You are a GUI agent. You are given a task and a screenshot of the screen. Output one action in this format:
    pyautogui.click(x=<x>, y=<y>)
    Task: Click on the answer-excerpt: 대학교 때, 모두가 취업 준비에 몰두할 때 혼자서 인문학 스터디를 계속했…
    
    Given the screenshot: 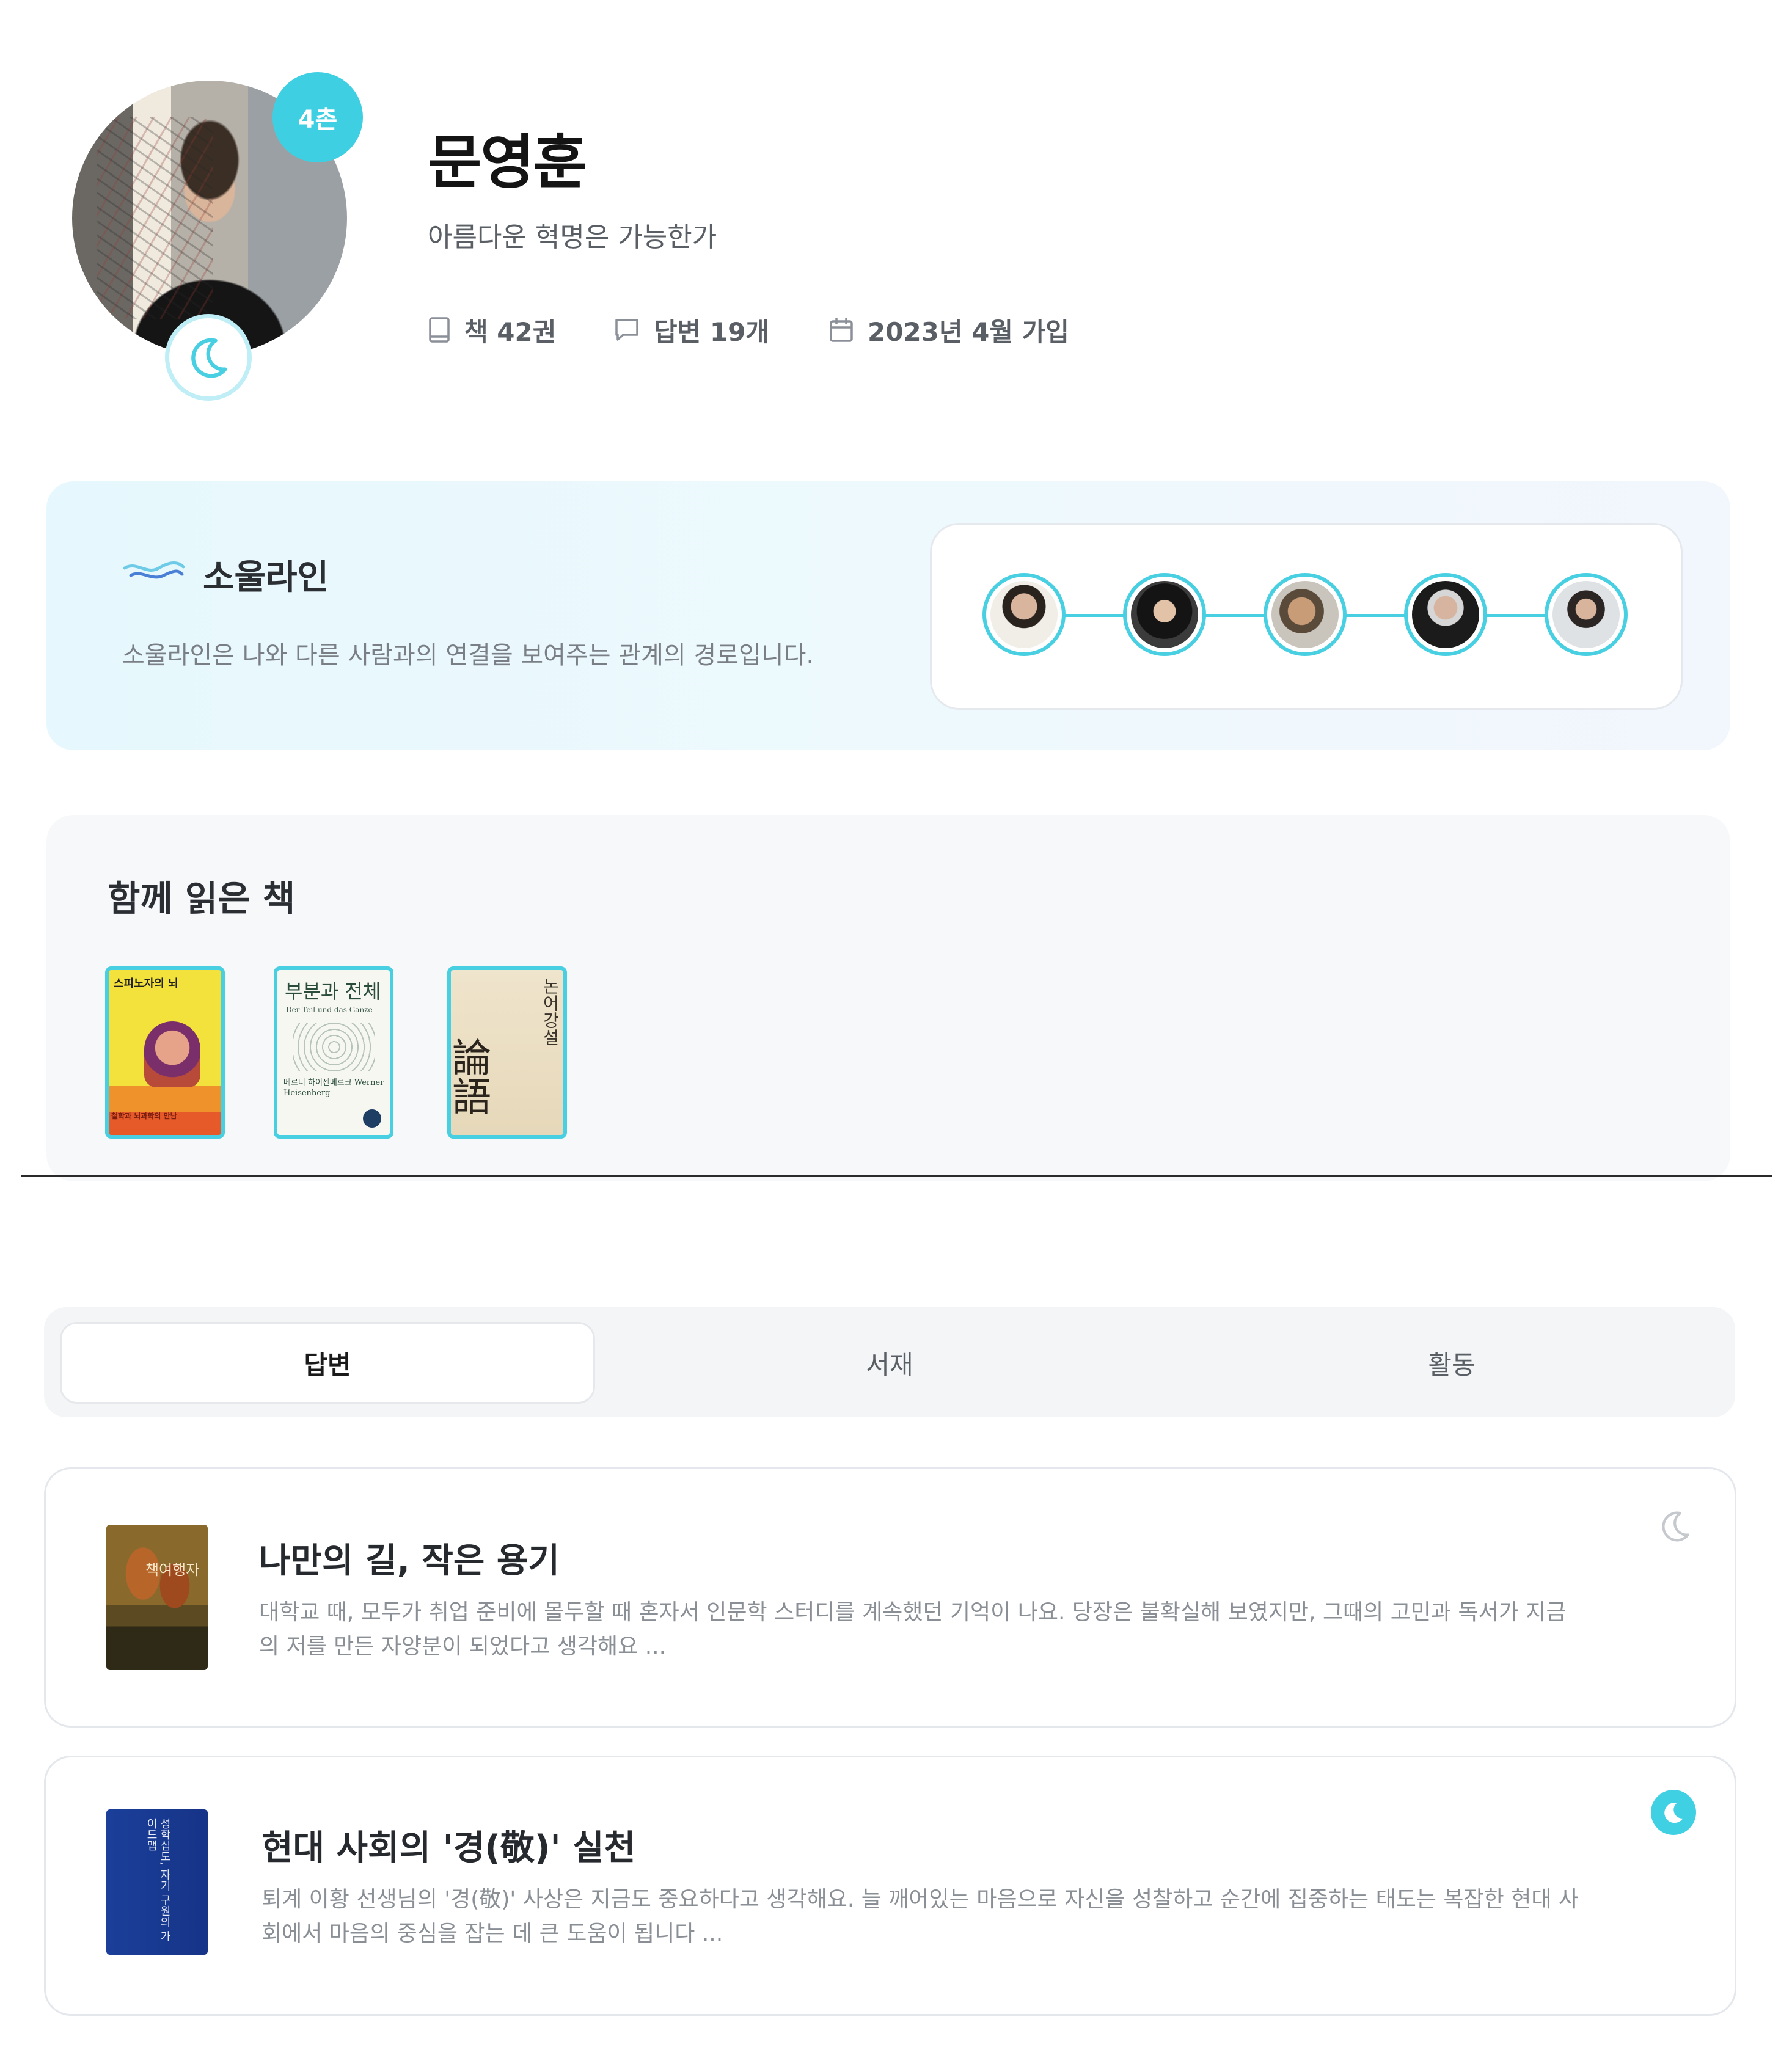 What is the action you would take?
    pyautogui.click(x=913, y=1629)
    